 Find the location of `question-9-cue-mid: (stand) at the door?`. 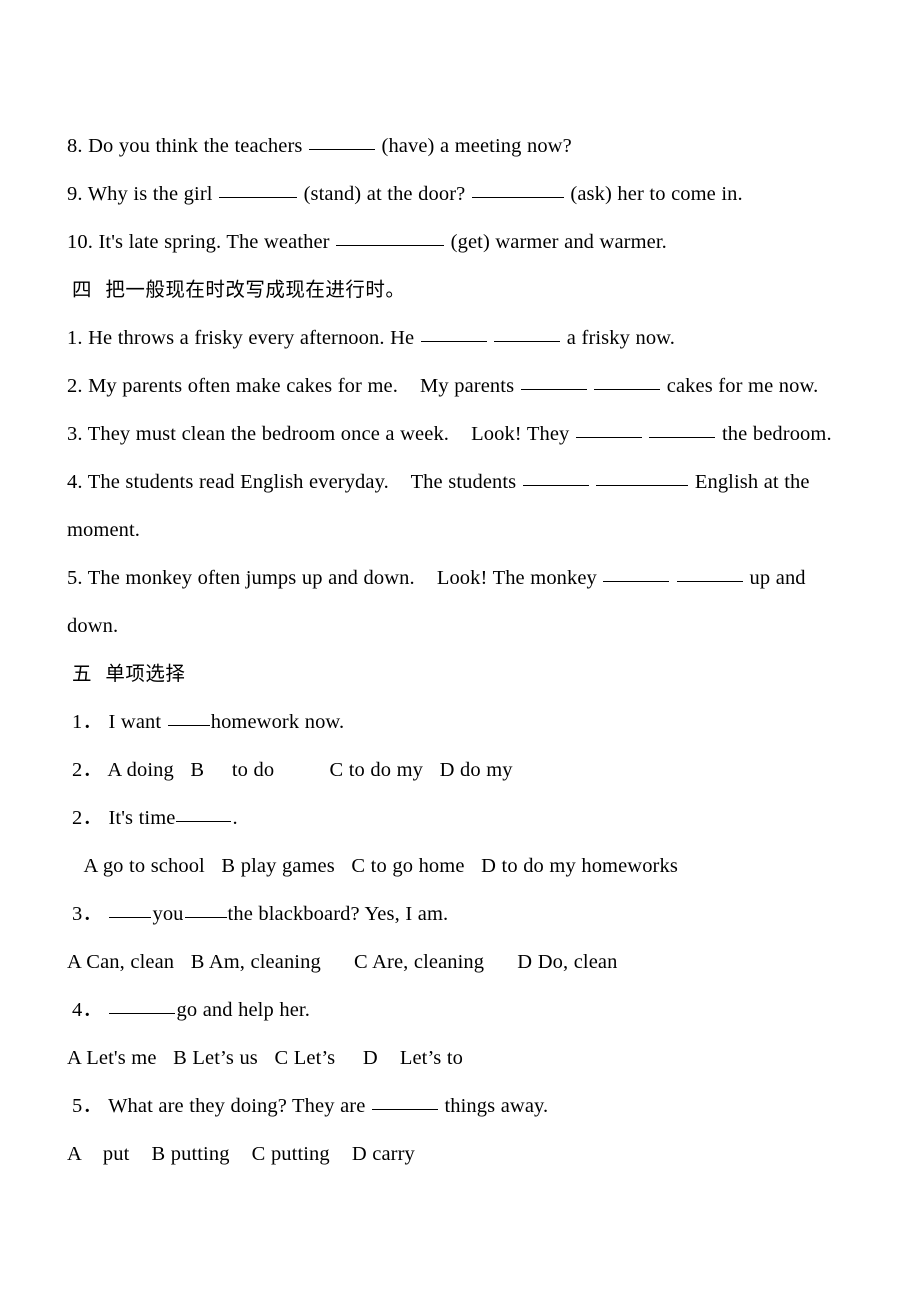

question-9-cue-mid: (stand) at the door? is located at coordinates (384, 194).